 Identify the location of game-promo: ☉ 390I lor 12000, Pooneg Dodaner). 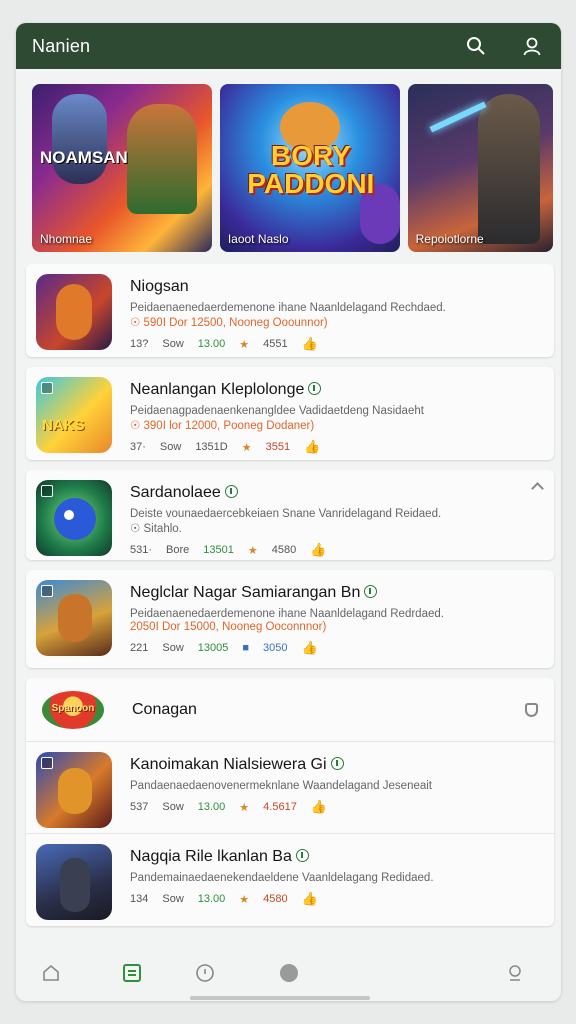
(222, 426).